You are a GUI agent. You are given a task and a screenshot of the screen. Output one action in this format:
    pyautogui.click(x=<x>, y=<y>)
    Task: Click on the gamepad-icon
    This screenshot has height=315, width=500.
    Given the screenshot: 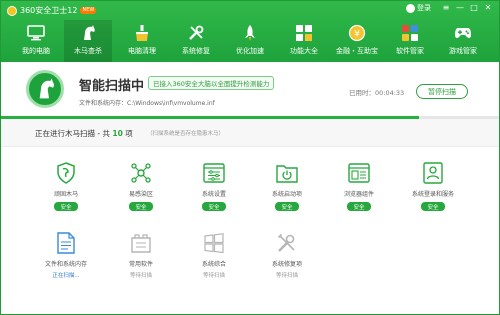 What is the action you would take?
    pyautogui.click(x=463, y=33)
    